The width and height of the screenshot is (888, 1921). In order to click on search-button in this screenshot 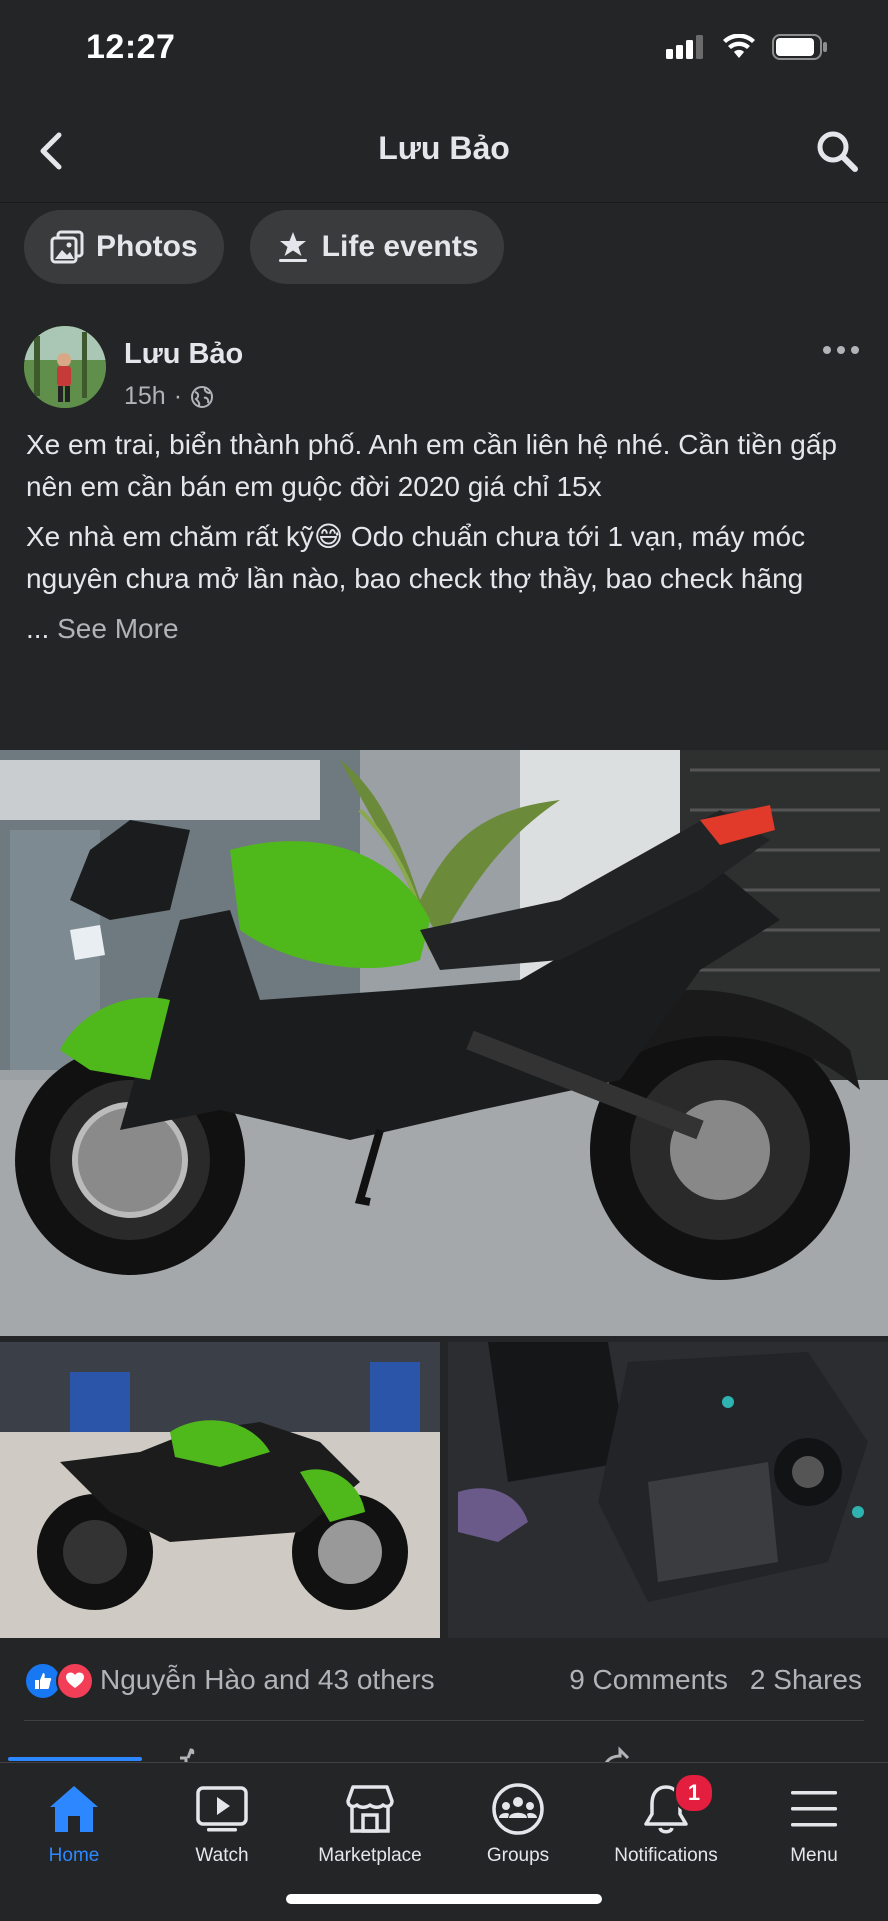, I will do `click(837, 151)`.